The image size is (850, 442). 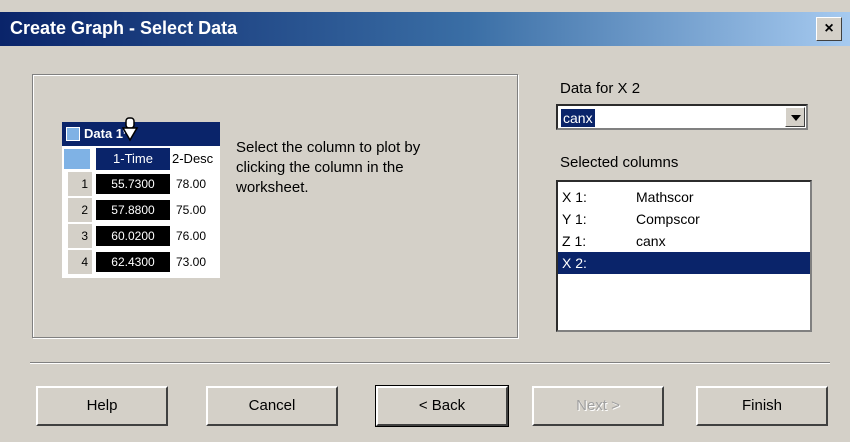 I want to click on chevron-down-icon, so click(x=796, y=118).